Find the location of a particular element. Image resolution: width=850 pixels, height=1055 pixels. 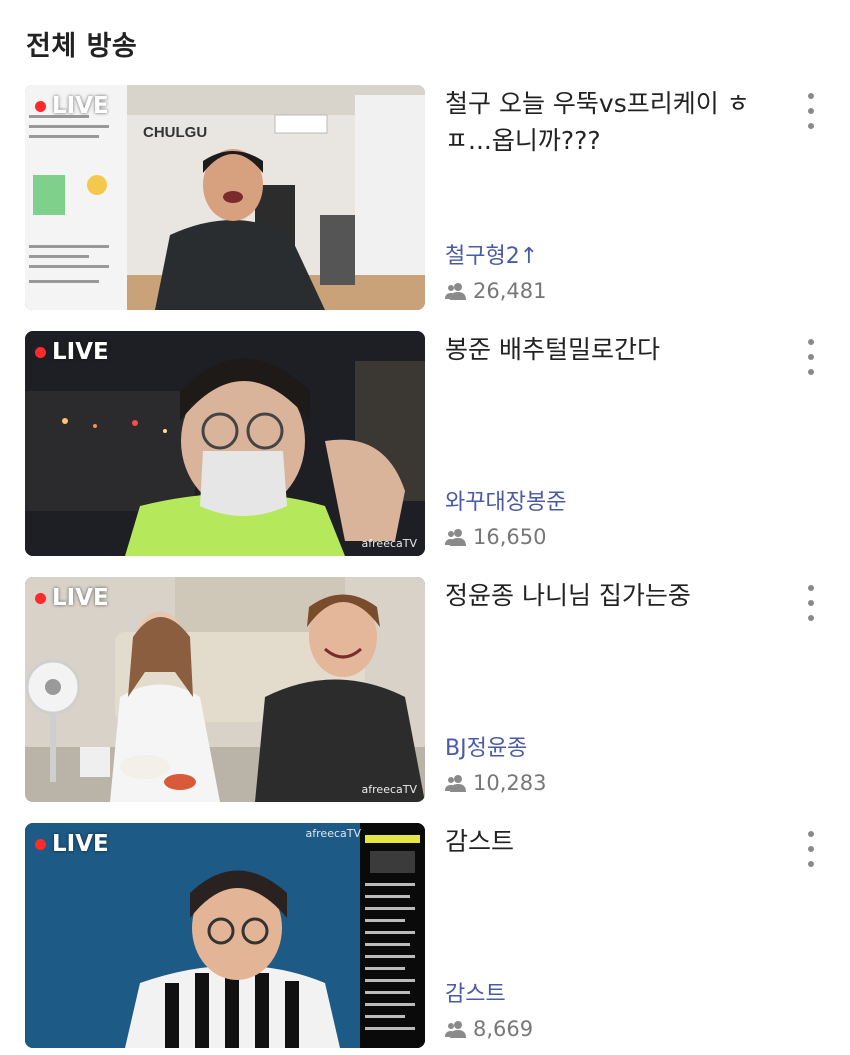

viewer-count: 26,481 is located at coordinates (495, 291).